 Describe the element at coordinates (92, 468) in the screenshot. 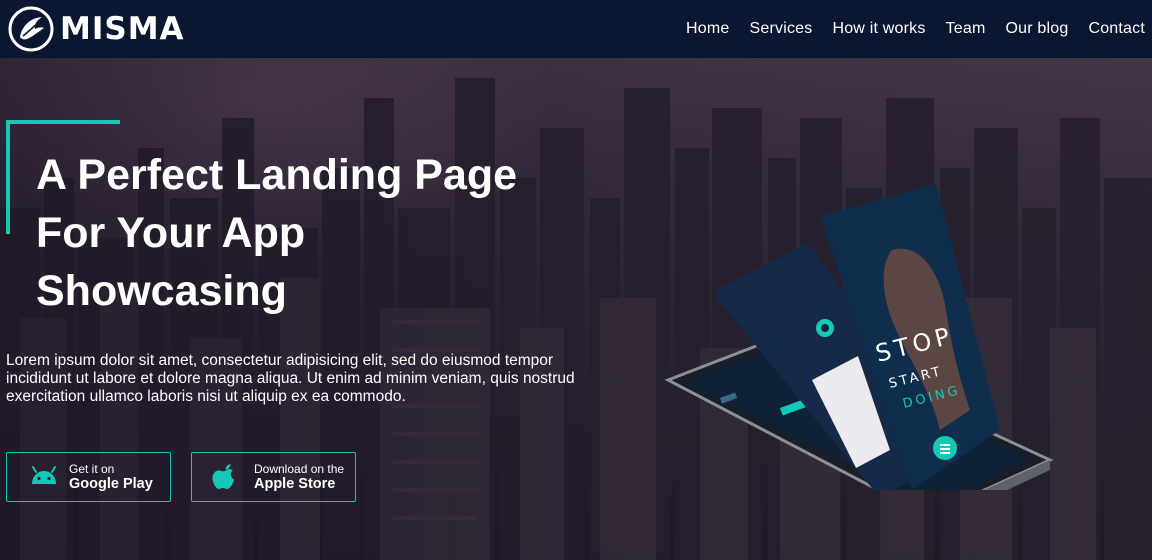

I see `google-play-small-label: Get it on` at that location.